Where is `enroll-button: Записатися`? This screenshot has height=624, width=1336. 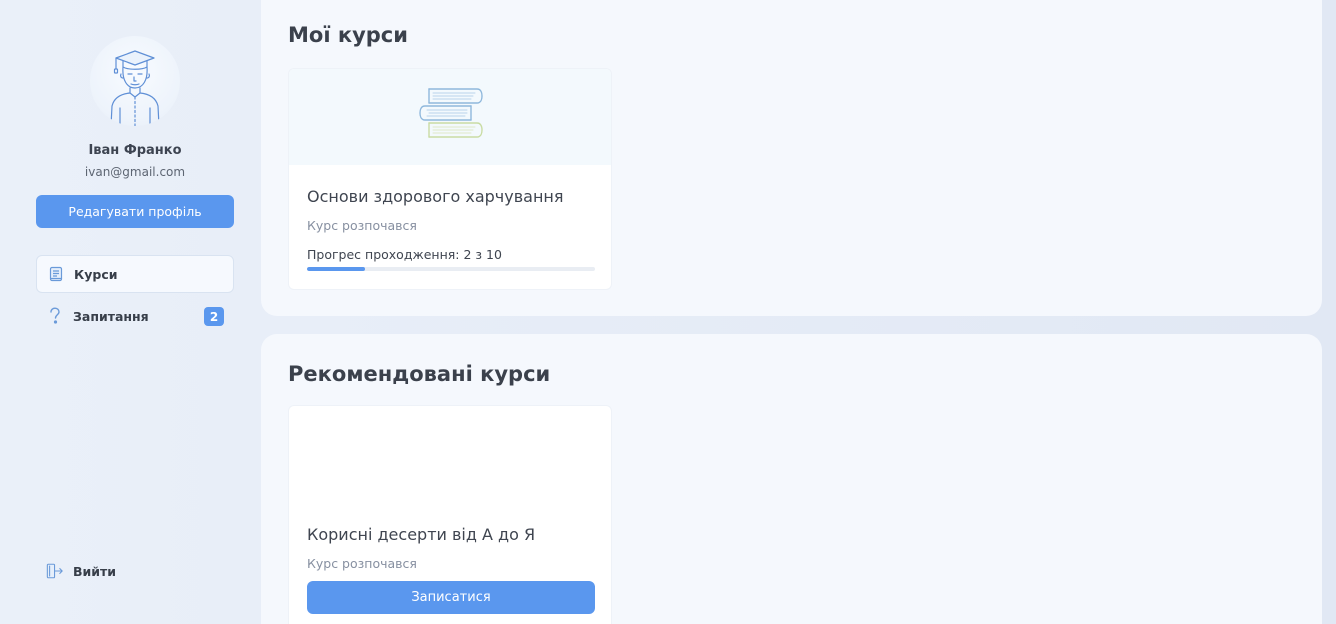 enroll-button: Записатися is located at coordinates (451, 597).